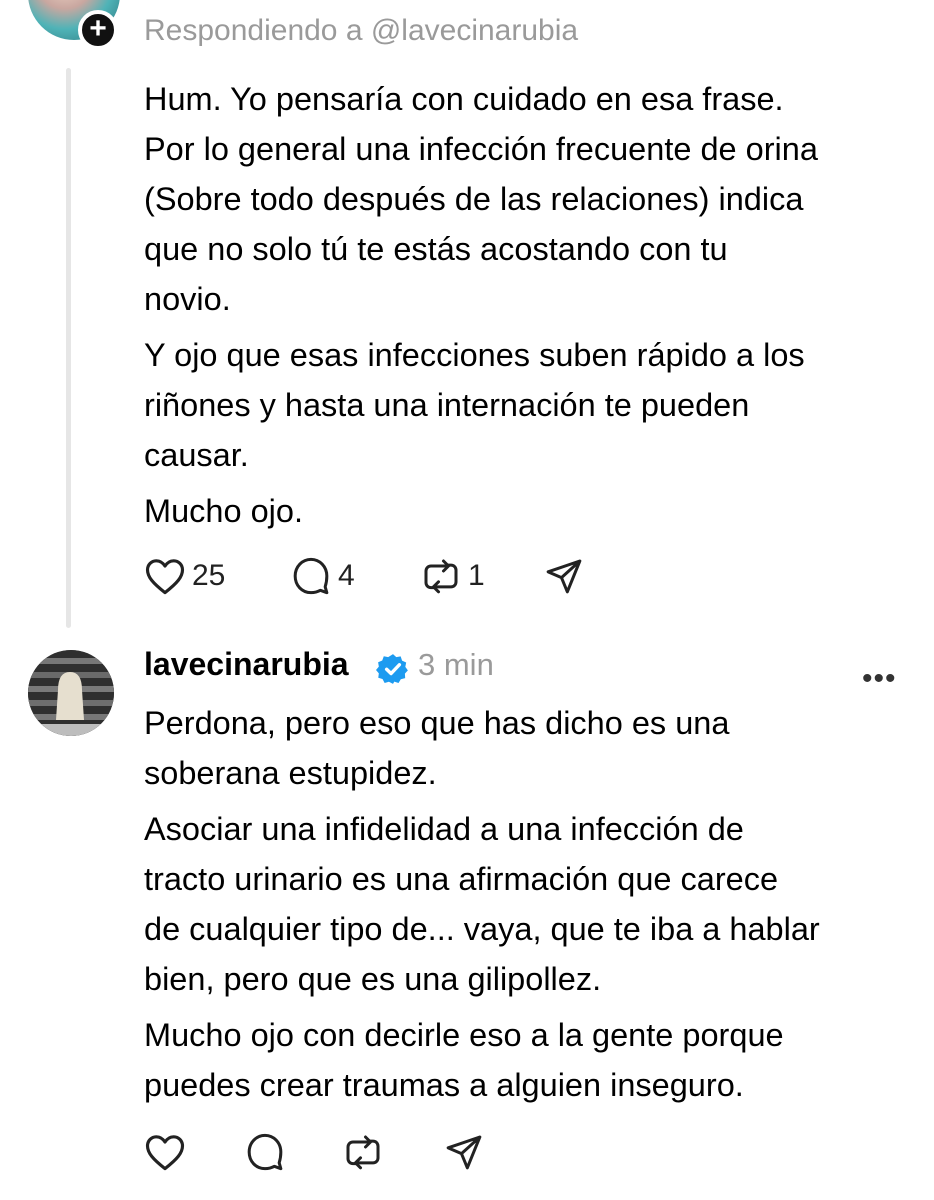 Image resolution: width=934 pixels, height=1200 pixels. What do you see at coordinates (223, 511) in the screenshot?
I see `post-line: Mucho ojo.` at bounding box center [223, 511].